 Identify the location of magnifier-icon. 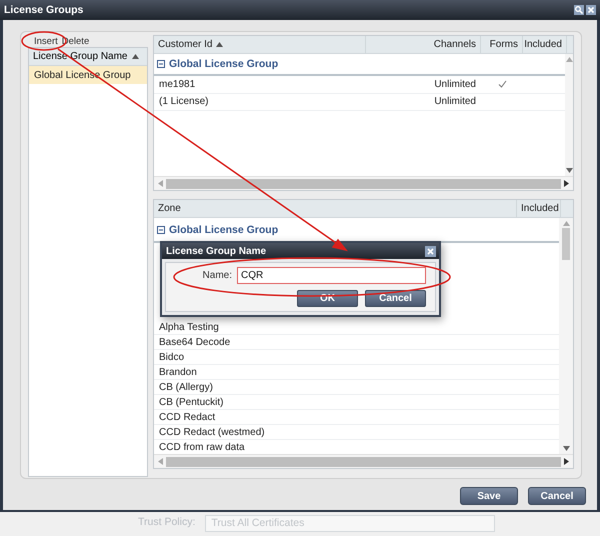
(579, 10).